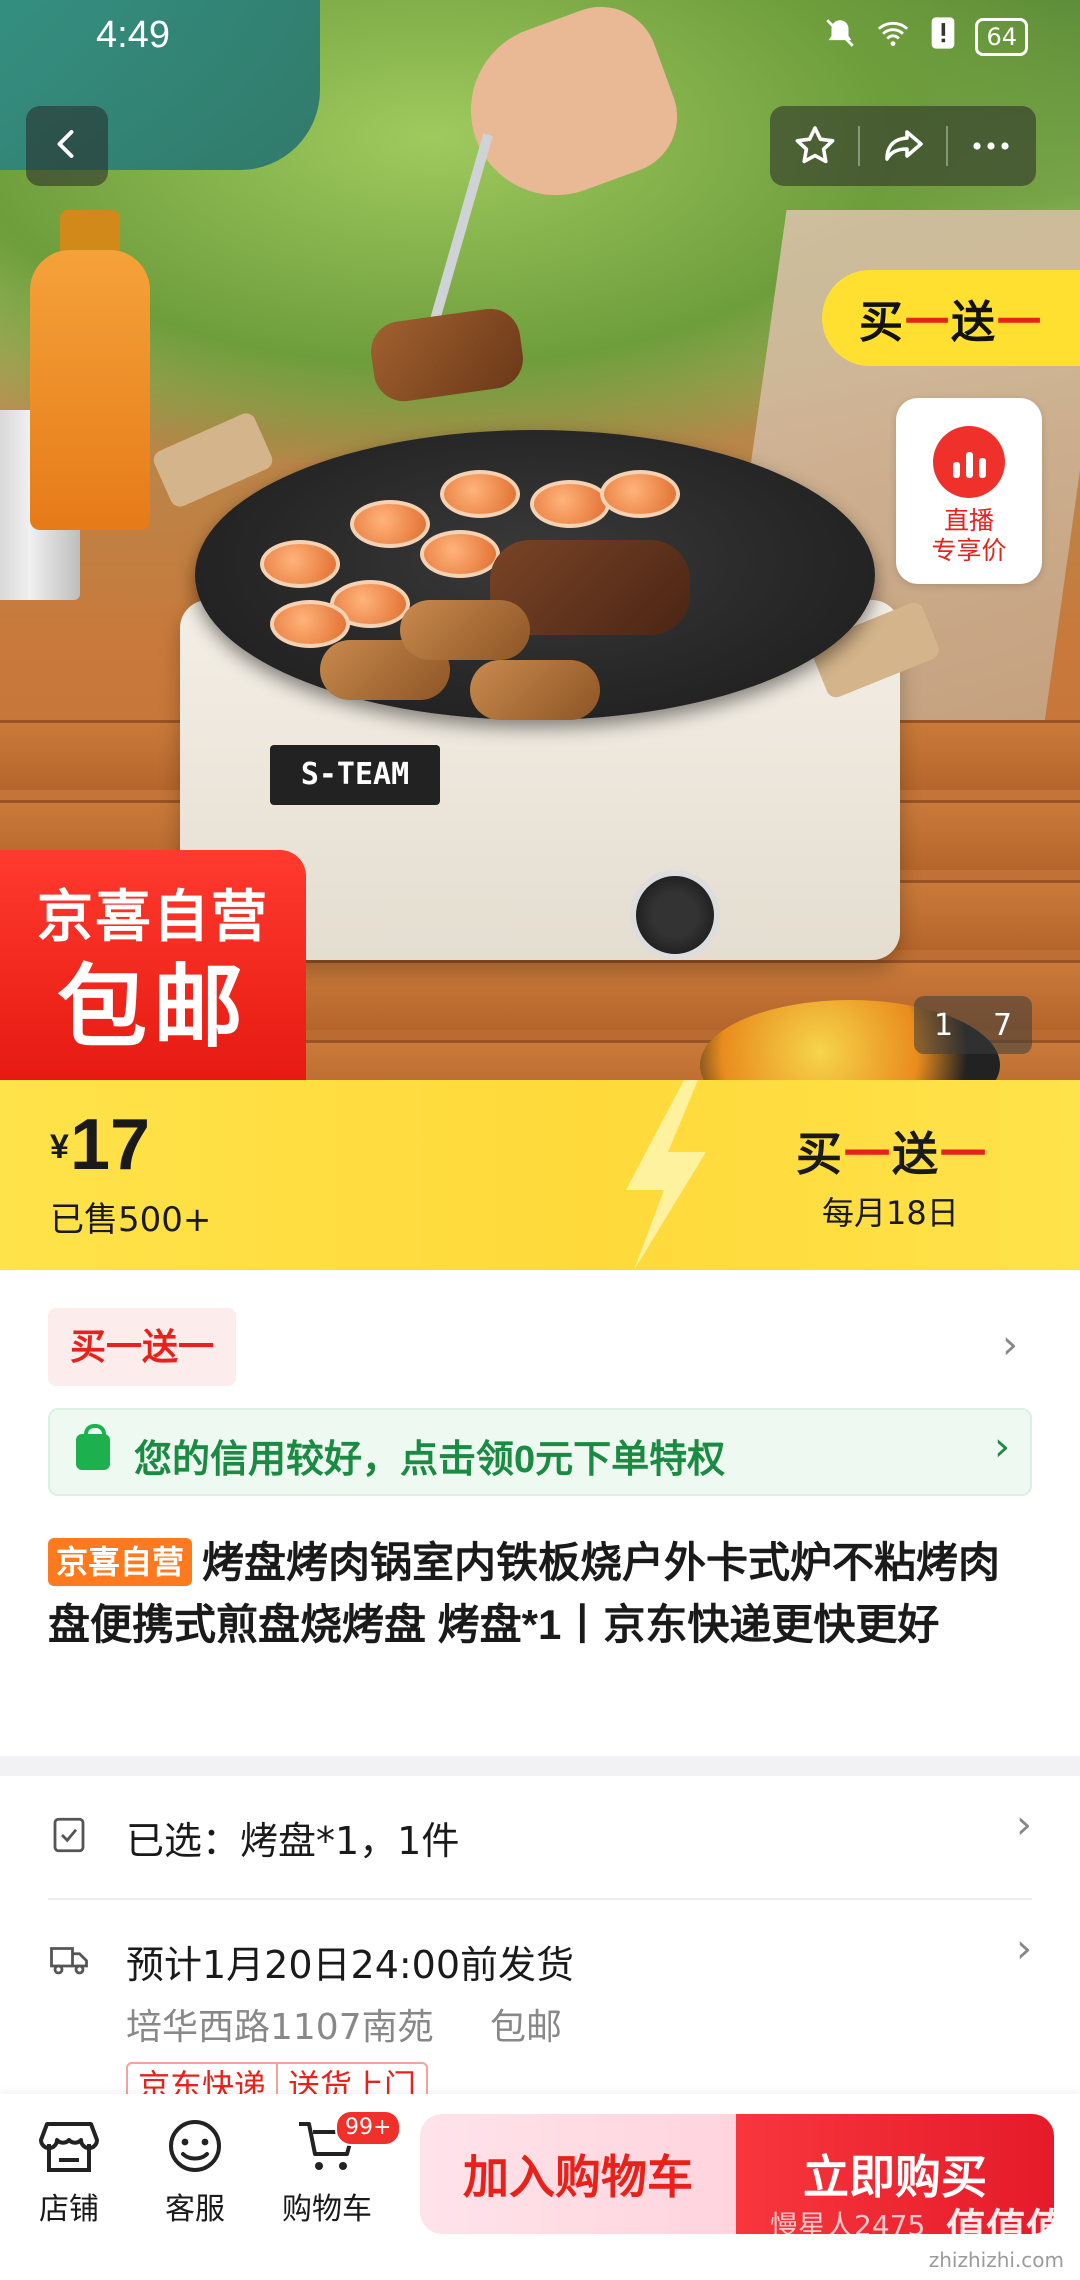  What do you see at coordinates (968, 520) in the screenshot?
I see `live-badge-line1: 直播` at bounding box center [968, 520].